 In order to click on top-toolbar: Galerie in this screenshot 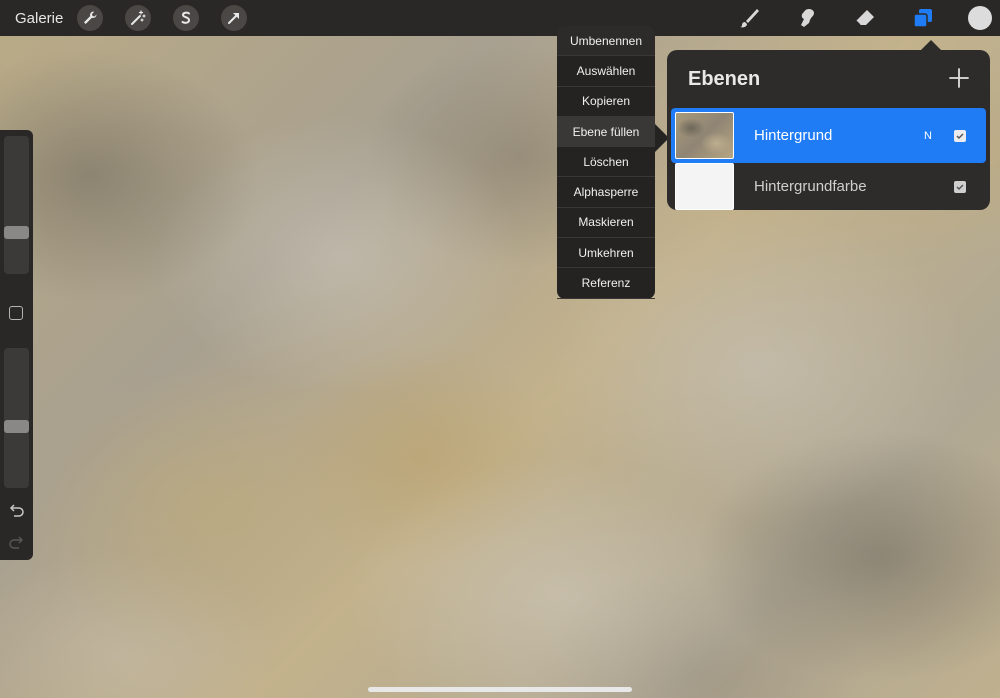, I will do `click(500, 18)`.